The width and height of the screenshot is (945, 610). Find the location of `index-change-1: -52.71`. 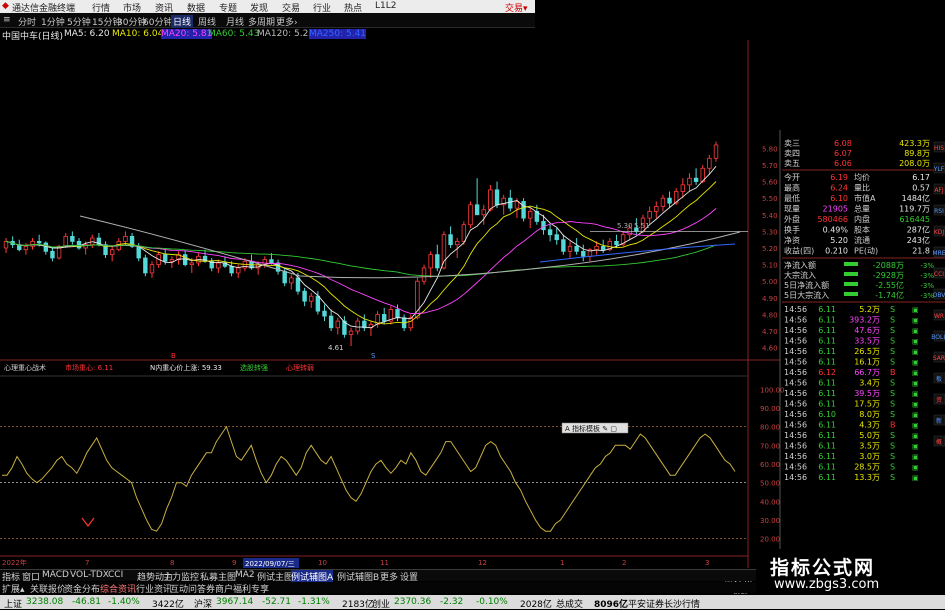

index-change-1: -52.71 is located at coordinates (277, 602).